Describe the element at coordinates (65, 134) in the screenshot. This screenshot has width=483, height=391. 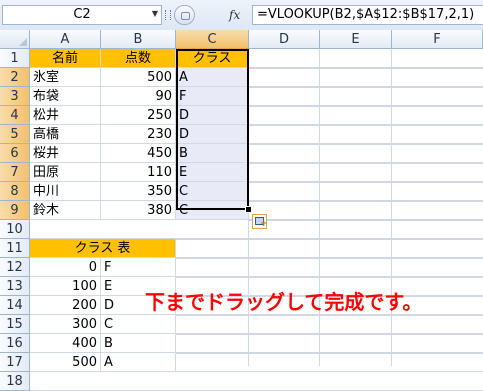
I see `name-cell: 高橋` at that location.